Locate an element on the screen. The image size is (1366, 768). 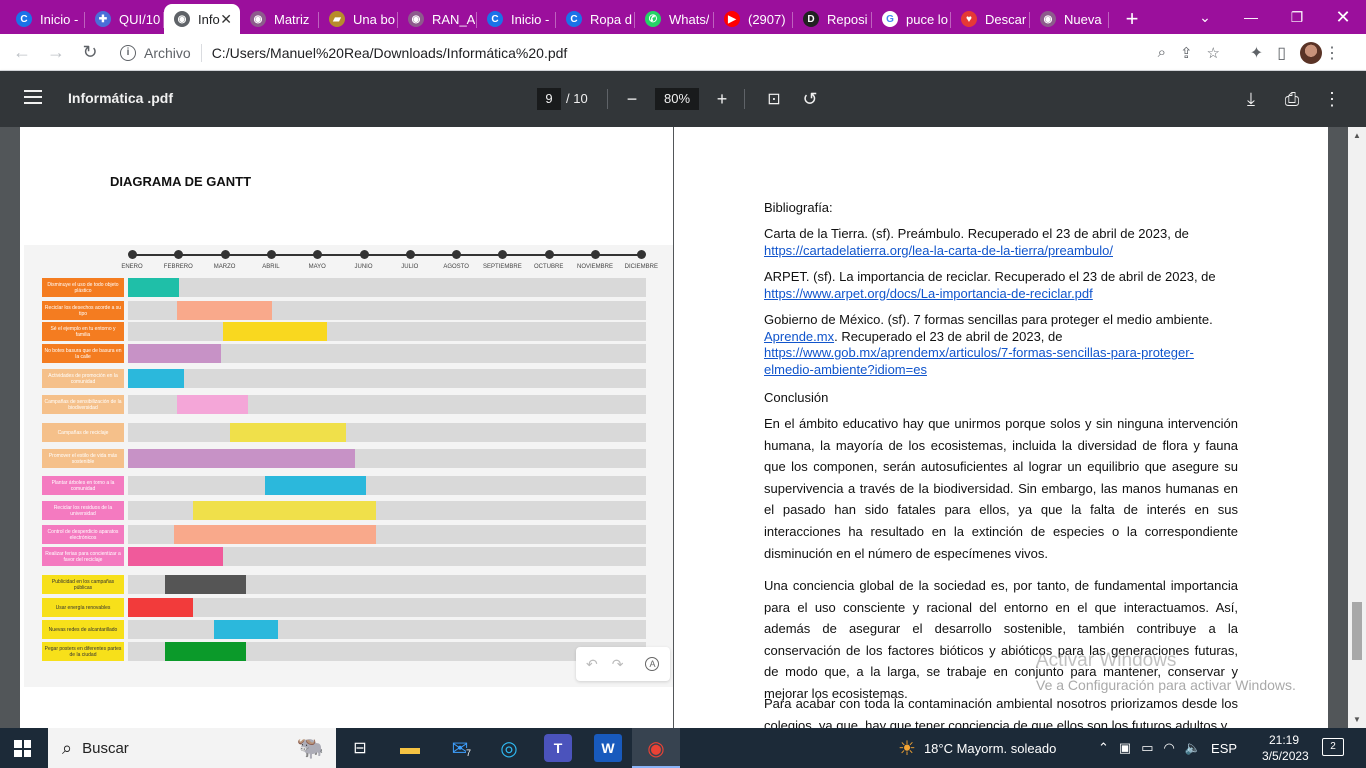
fit-page-icon: ⊡ is located at coordinates (774, 99).